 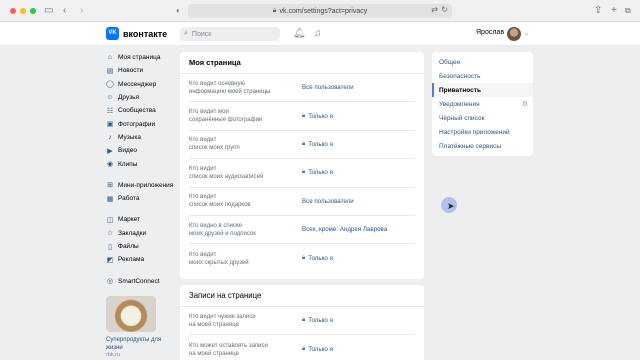 What do you see at coordinates (135, 344) in the screenshot?
I see `promo-title: Суперпродукты для жизни` at bounding box center [135, 344].